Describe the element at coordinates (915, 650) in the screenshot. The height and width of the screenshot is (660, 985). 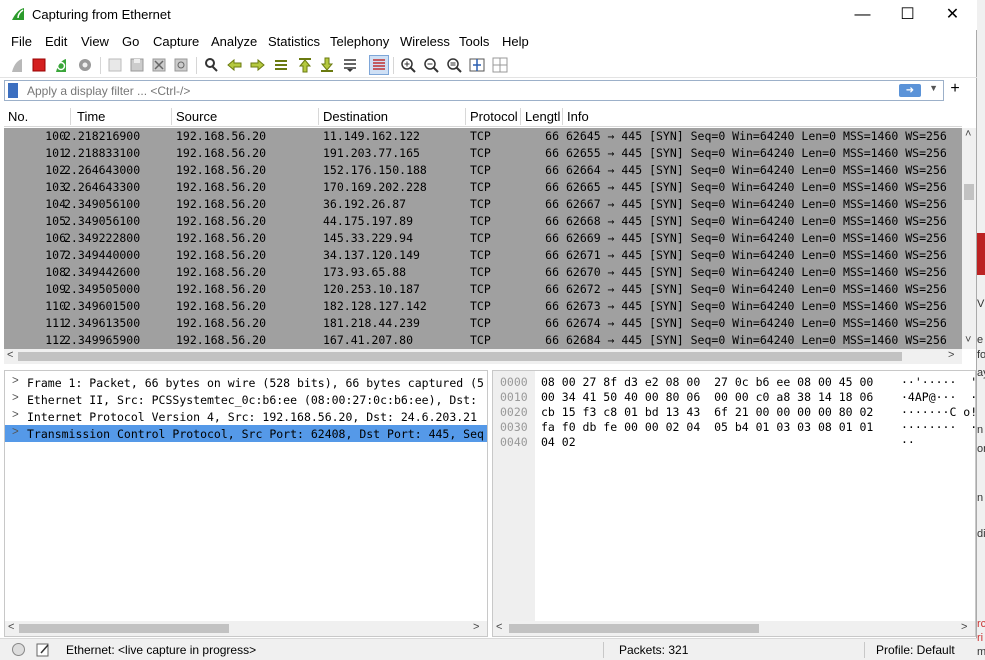
I see `profile-label: Profile: Default` at that location.